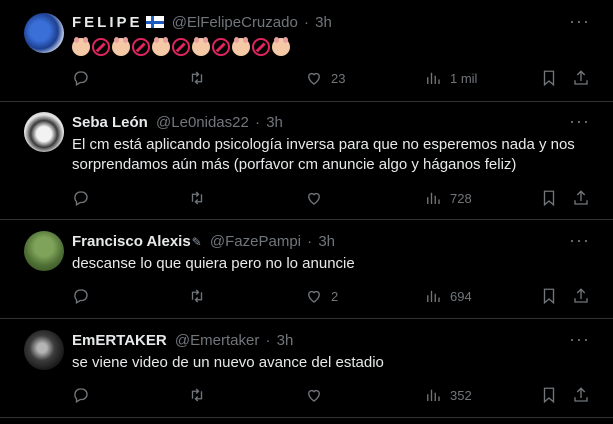  I want to click on display-name: Seba León, so click(110, 122).